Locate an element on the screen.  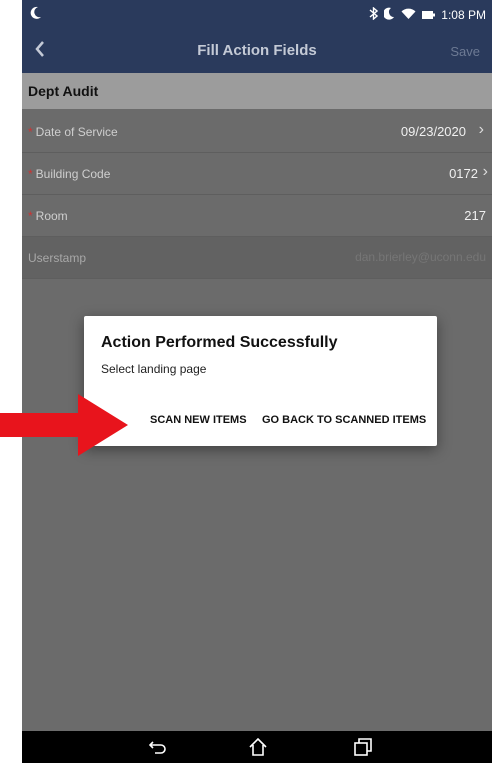
date-of-service-value: 09/23/2020 is located at coordinates (433, 131).